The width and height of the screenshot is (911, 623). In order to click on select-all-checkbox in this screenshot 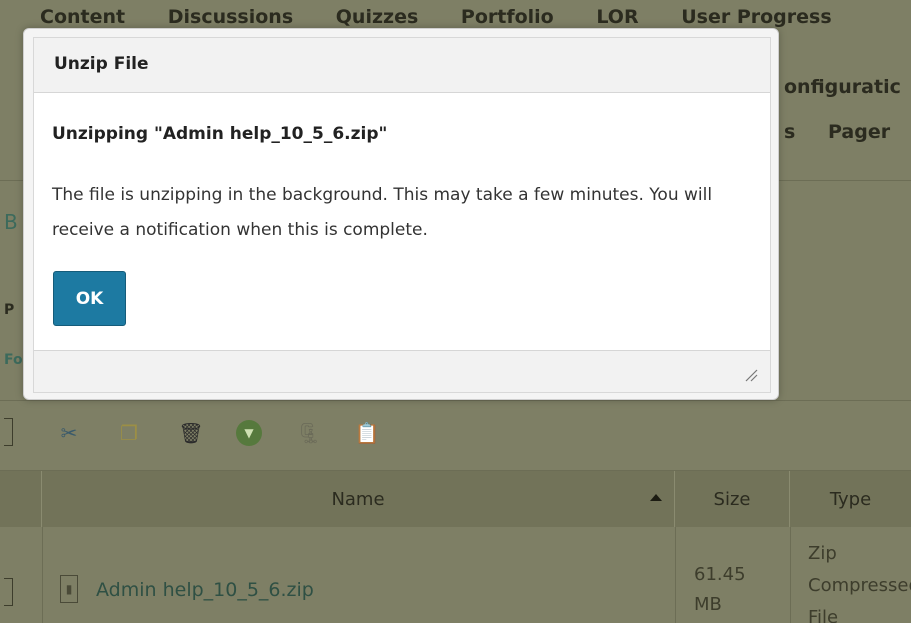, I will do `click(8, 432)`.